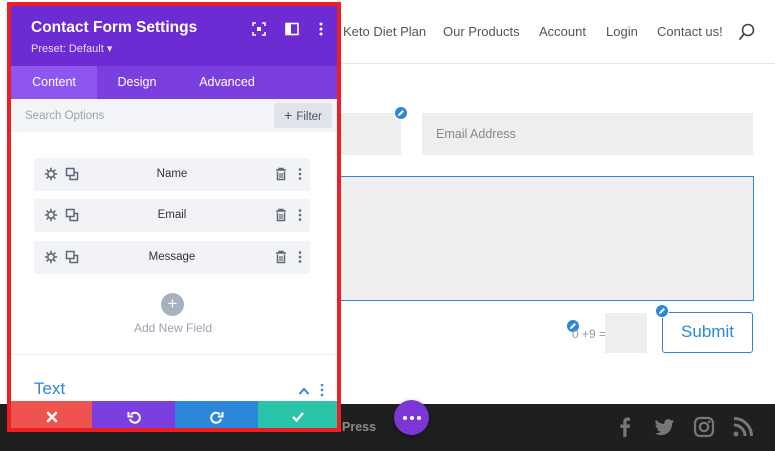 Image resolution: width=775 pixels, height=451 pixels. I want to click on text-section-toggle: Text, so click(49, 389).